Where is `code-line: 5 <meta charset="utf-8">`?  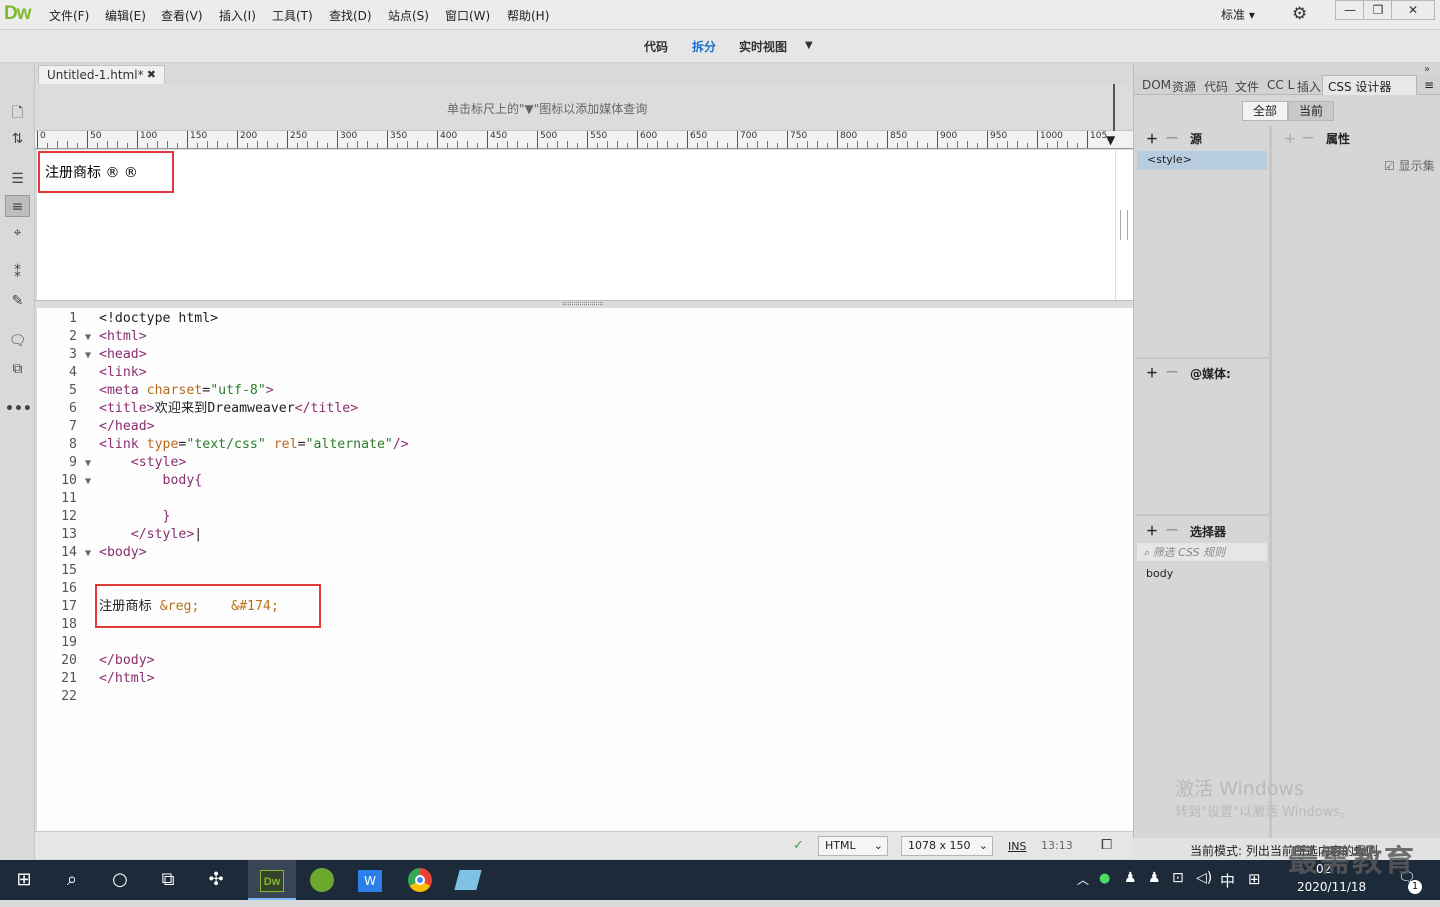 code-line: 5 <meta charset="utf-8"> is located at coordinates (337, 391).